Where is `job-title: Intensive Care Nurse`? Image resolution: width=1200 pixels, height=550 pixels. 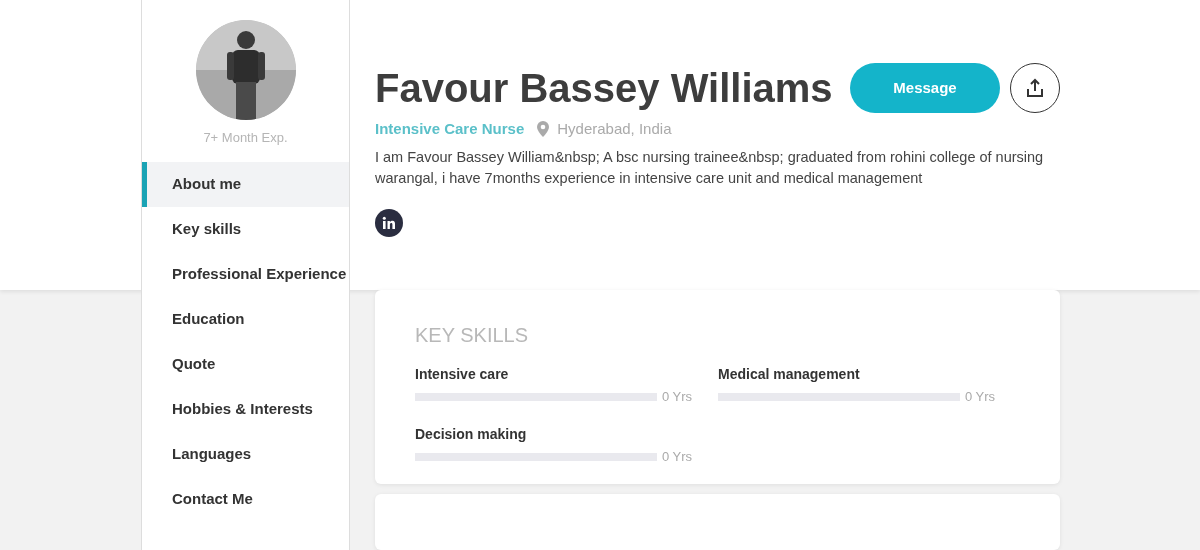 job-title: Intensive Care Nurse is located at coordinates (450, 129).